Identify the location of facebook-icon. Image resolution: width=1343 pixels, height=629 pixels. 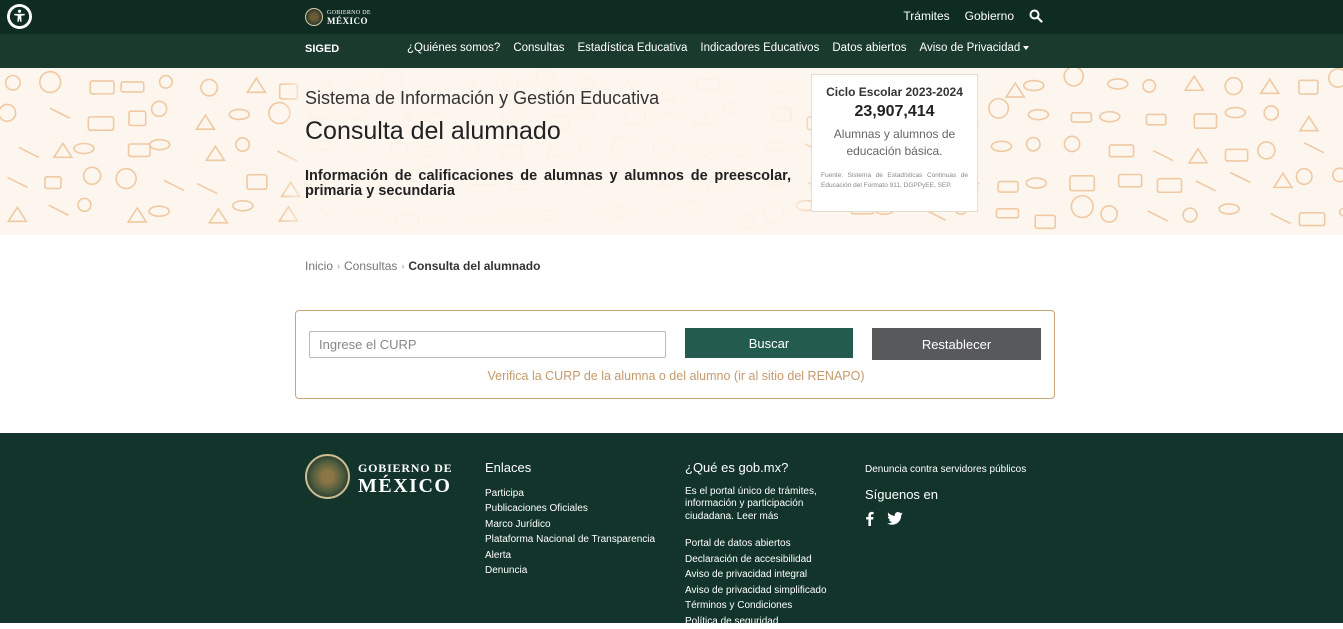
(869, 518).